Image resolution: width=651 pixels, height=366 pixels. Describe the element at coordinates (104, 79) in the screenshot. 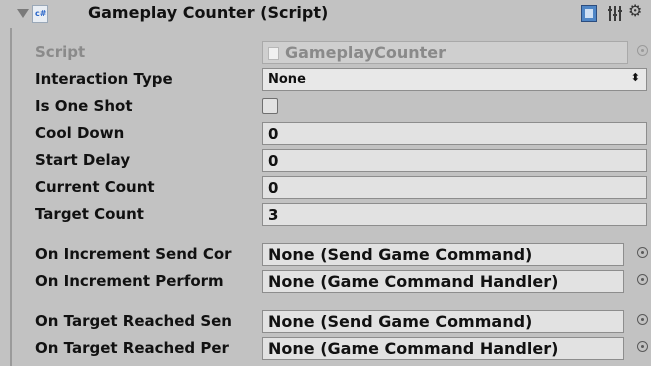

I see `interaction-type-label: Interaction Type` at that location.